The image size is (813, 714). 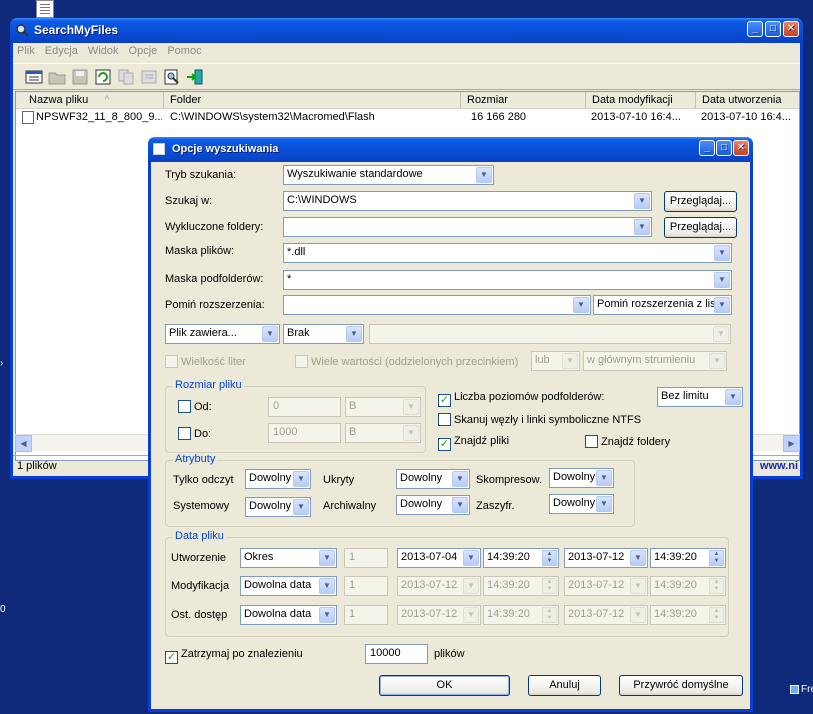 What do you see at coordinates (791, 29) in the screenshot?
I see `close-button: ✕` at bounding box center [791, 29].